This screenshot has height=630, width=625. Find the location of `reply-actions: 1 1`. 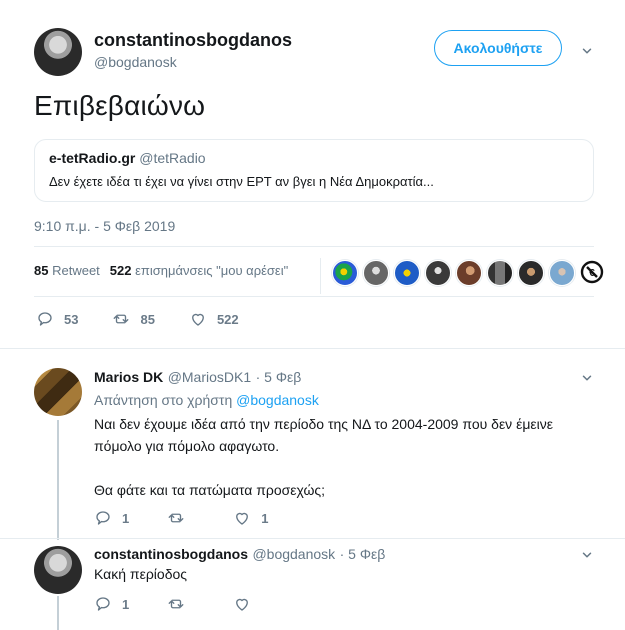

reply-actions: 1 1 is located at coordinates (181, 518).